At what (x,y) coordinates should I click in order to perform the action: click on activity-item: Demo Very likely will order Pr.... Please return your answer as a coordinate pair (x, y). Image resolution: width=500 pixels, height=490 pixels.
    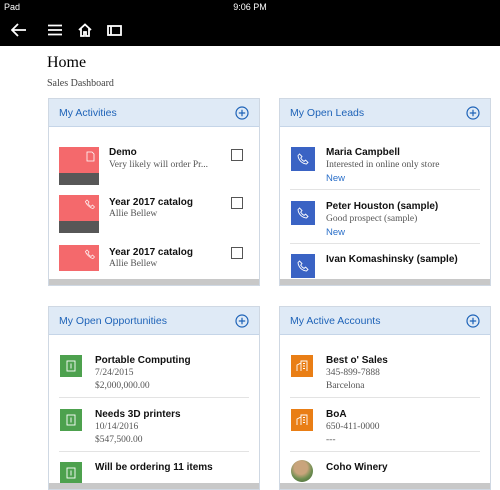
    Looking at the image, I should click on (154, 165).